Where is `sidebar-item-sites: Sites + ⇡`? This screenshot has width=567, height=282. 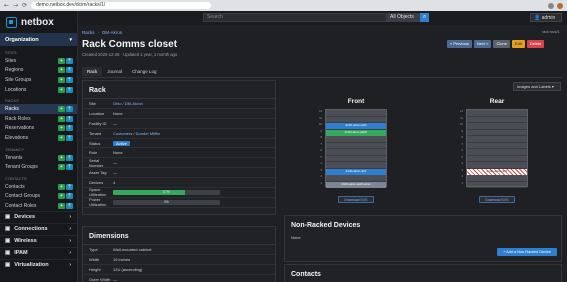 sidebar-item-sites: Sites + ⇡ is located at coordinates (38, 61).